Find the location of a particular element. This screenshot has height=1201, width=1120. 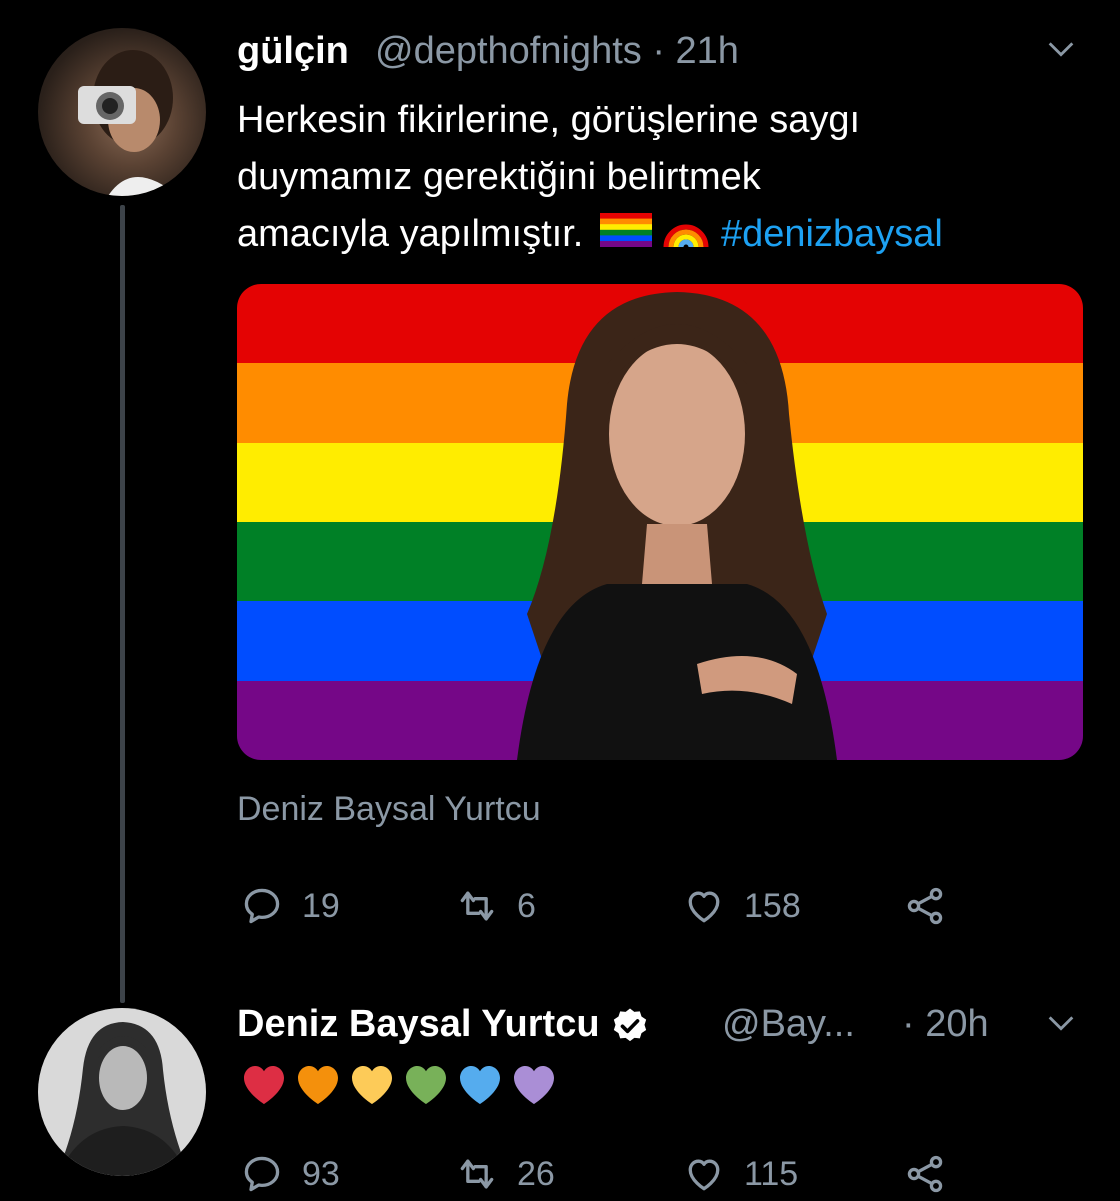

retweet-count: 26 is located at coordinates (536, 1173).